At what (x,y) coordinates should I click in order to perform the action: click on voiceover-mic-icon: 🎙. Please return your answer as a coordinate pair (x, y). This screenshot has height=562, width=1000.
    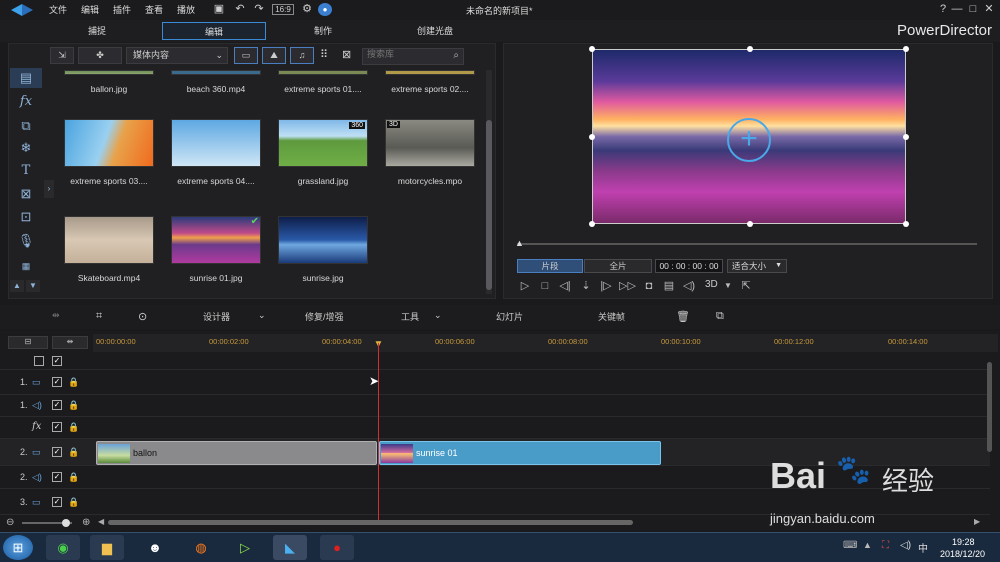
    Looking at the image, I should click on (26, 241).